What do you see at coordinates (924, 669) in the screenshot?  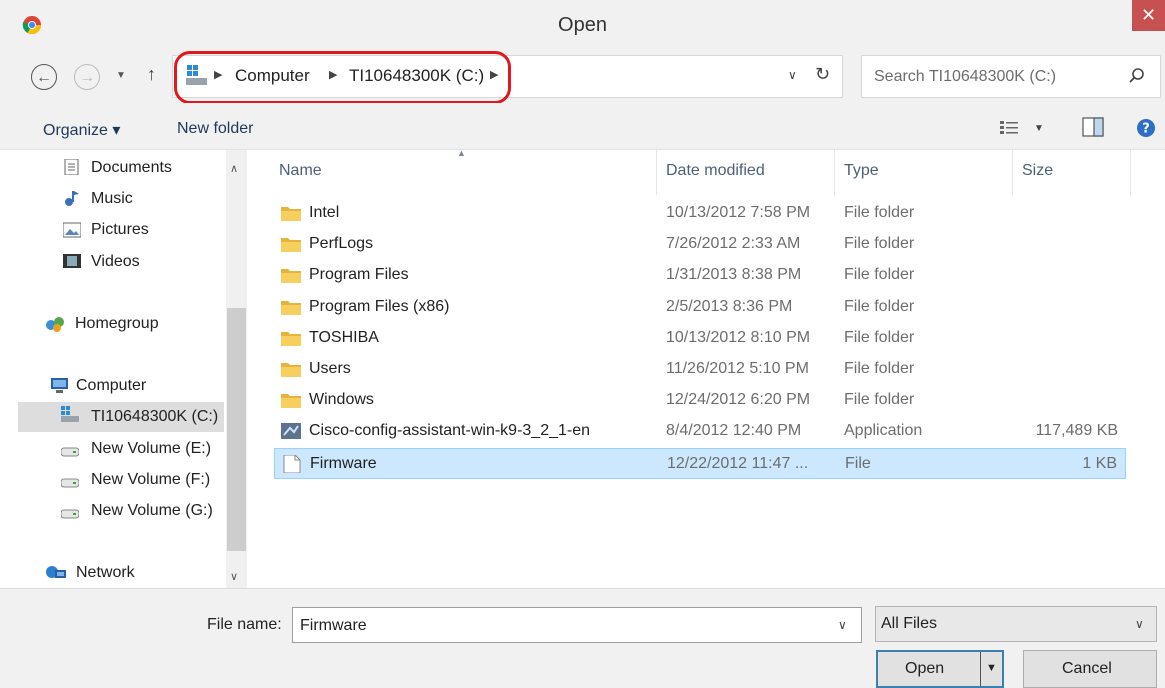 I see `open-button-label: Open` at bounding box center [924, 669].